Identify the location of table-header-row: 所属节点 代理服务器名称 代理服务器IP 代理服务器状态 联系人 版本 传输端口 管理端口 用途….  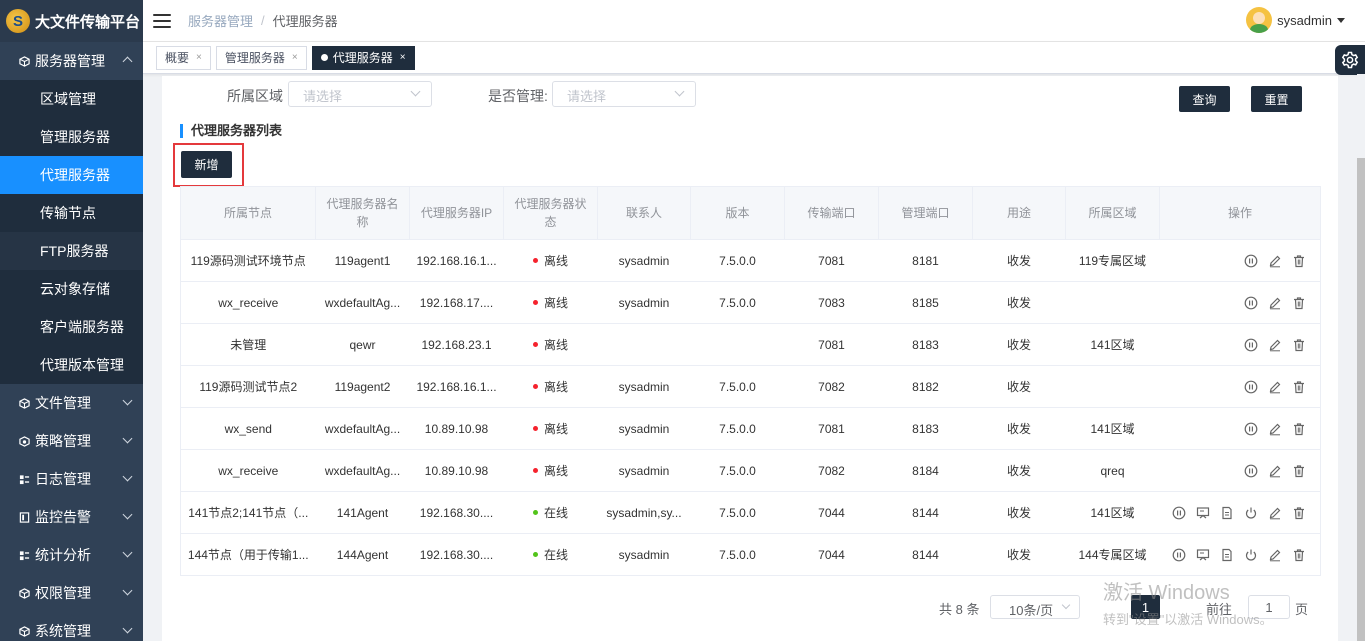
(750, 213).